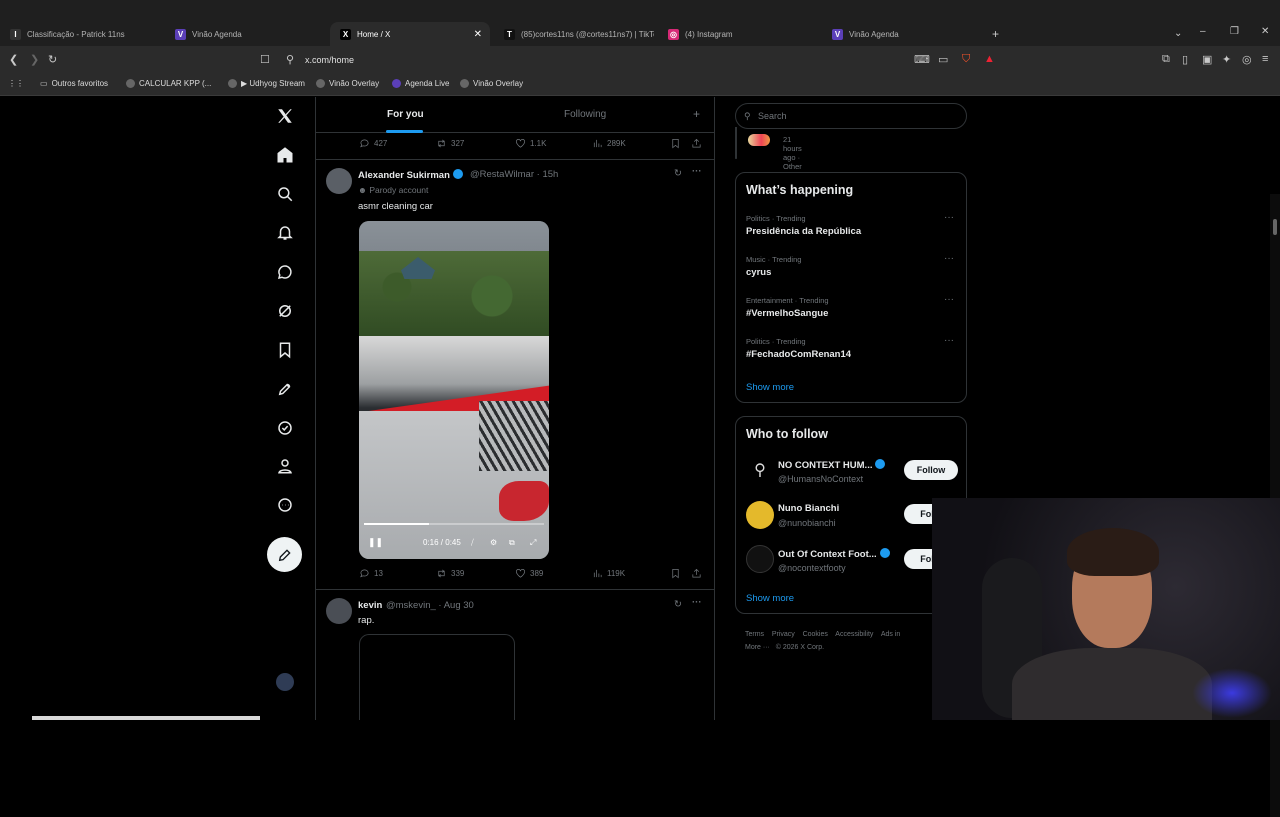  I want to click on browser-tab-vinao-agenda: V Vinão Agenda, so click(247, 34).